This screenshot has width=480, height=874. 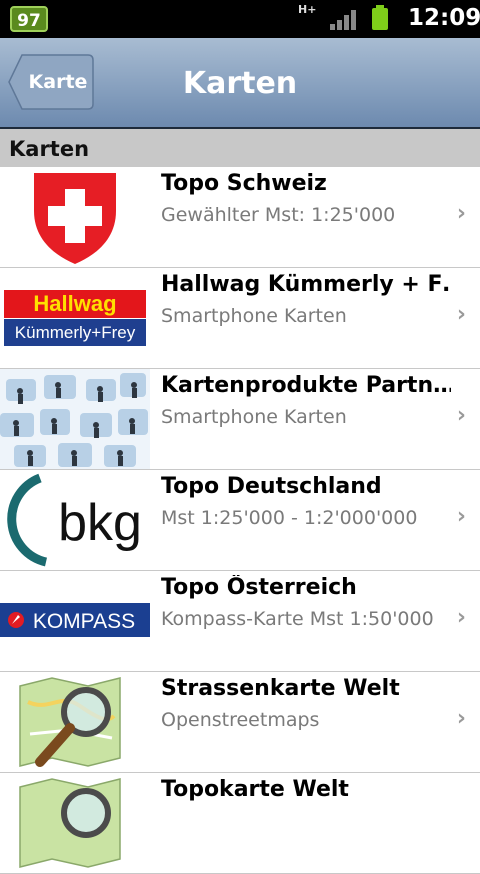 I want to click on back-button: Karte, so click(x=51, y=82).